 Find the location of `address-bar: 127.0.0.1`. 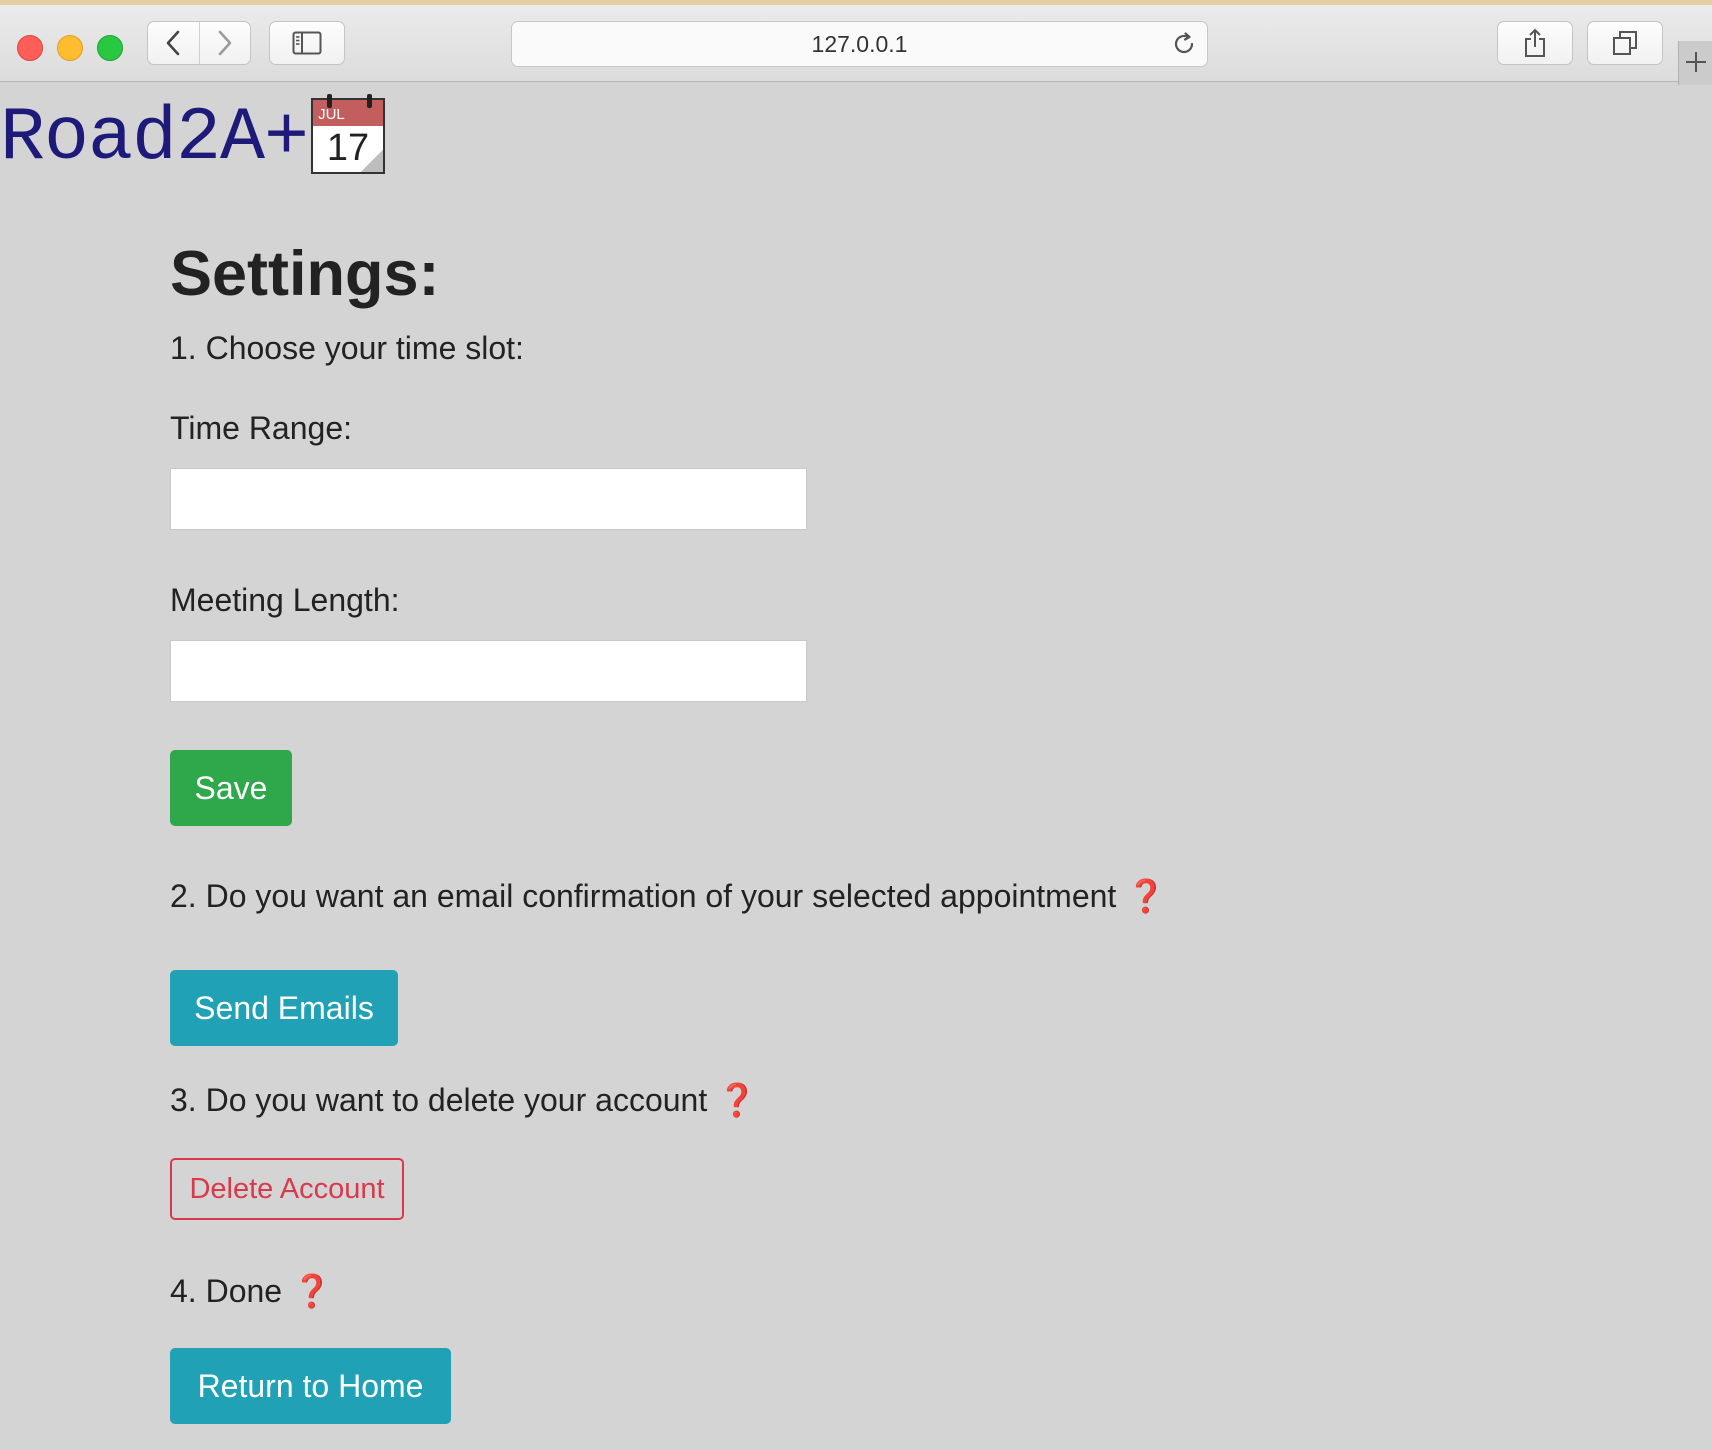

address-bar: 127.0.0.1 is located at coordinates (859, 44).